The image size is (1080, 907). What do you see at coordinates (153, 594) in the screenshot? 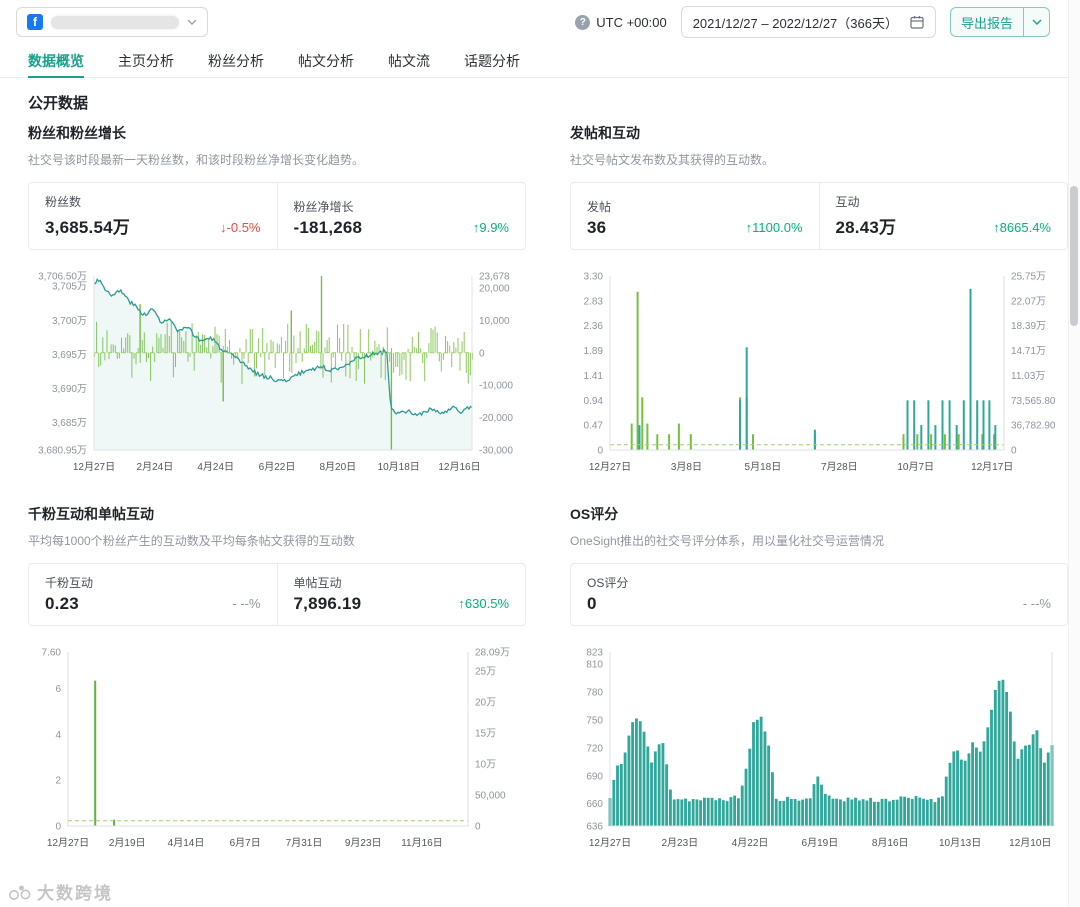
I see `stat-per-1000-fans: 千粉互动 0.23 - --%` at bounding box center [153, 594].